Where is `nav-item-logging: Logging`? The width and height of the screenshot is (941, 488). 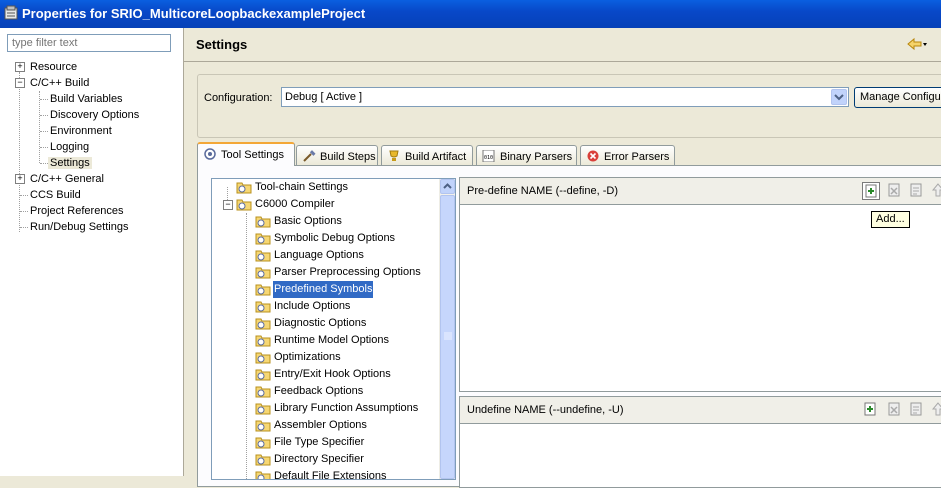
nav-item-logging: Logging is located at coordinates (69, 147).